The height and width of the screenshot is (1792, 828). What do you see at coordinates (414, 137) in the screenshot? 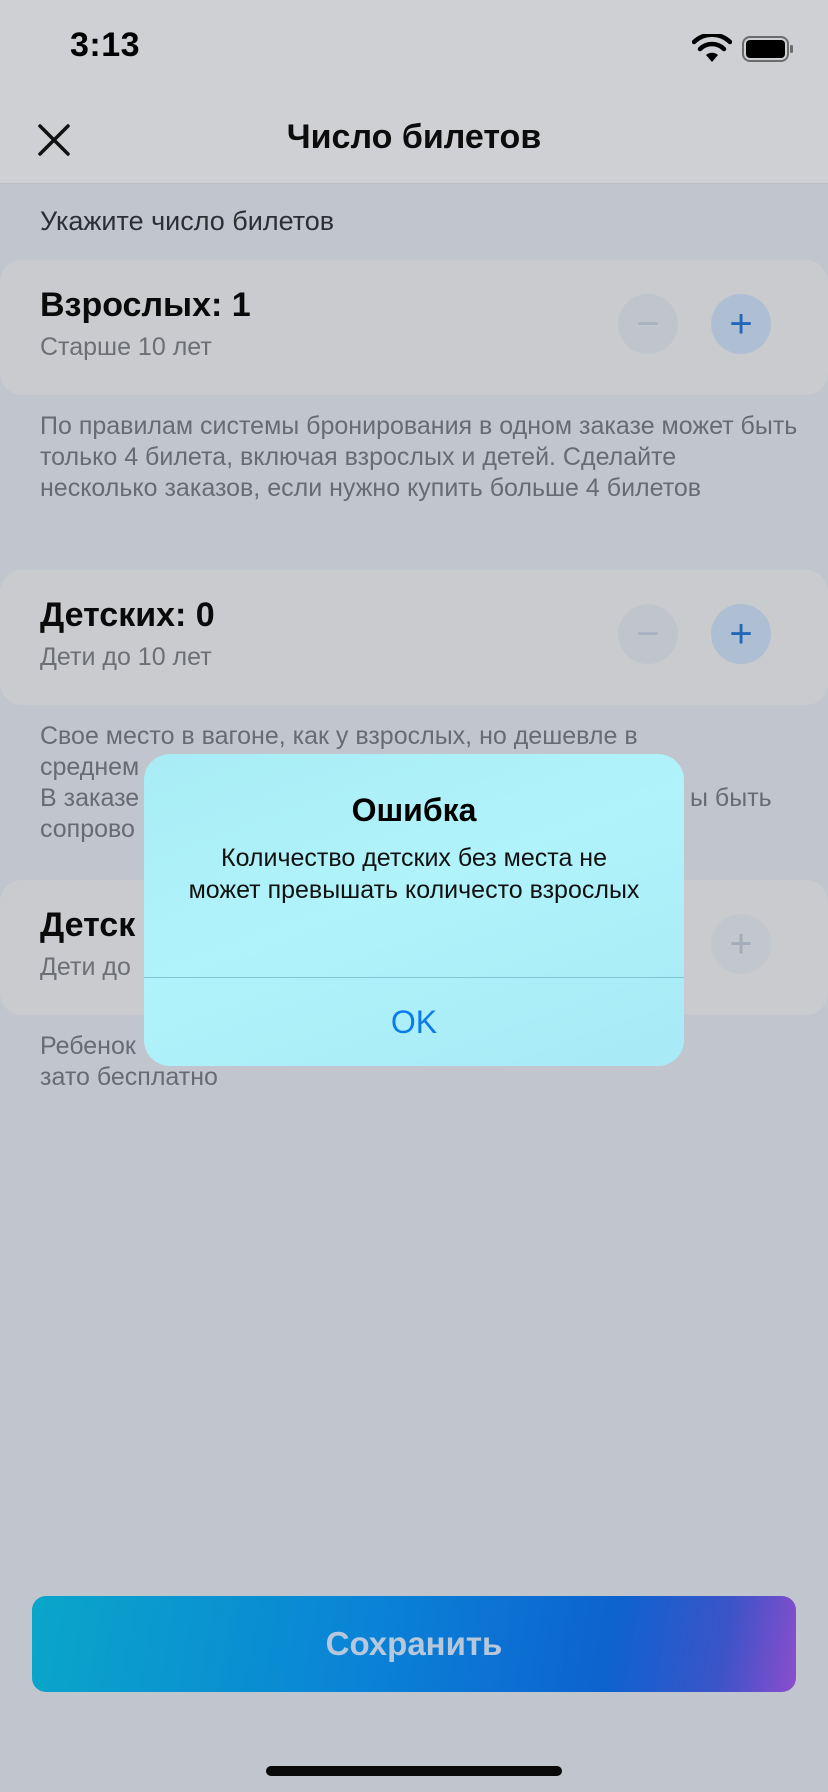
I see `page-title: Число билетов` at bounding box center [414, 137].